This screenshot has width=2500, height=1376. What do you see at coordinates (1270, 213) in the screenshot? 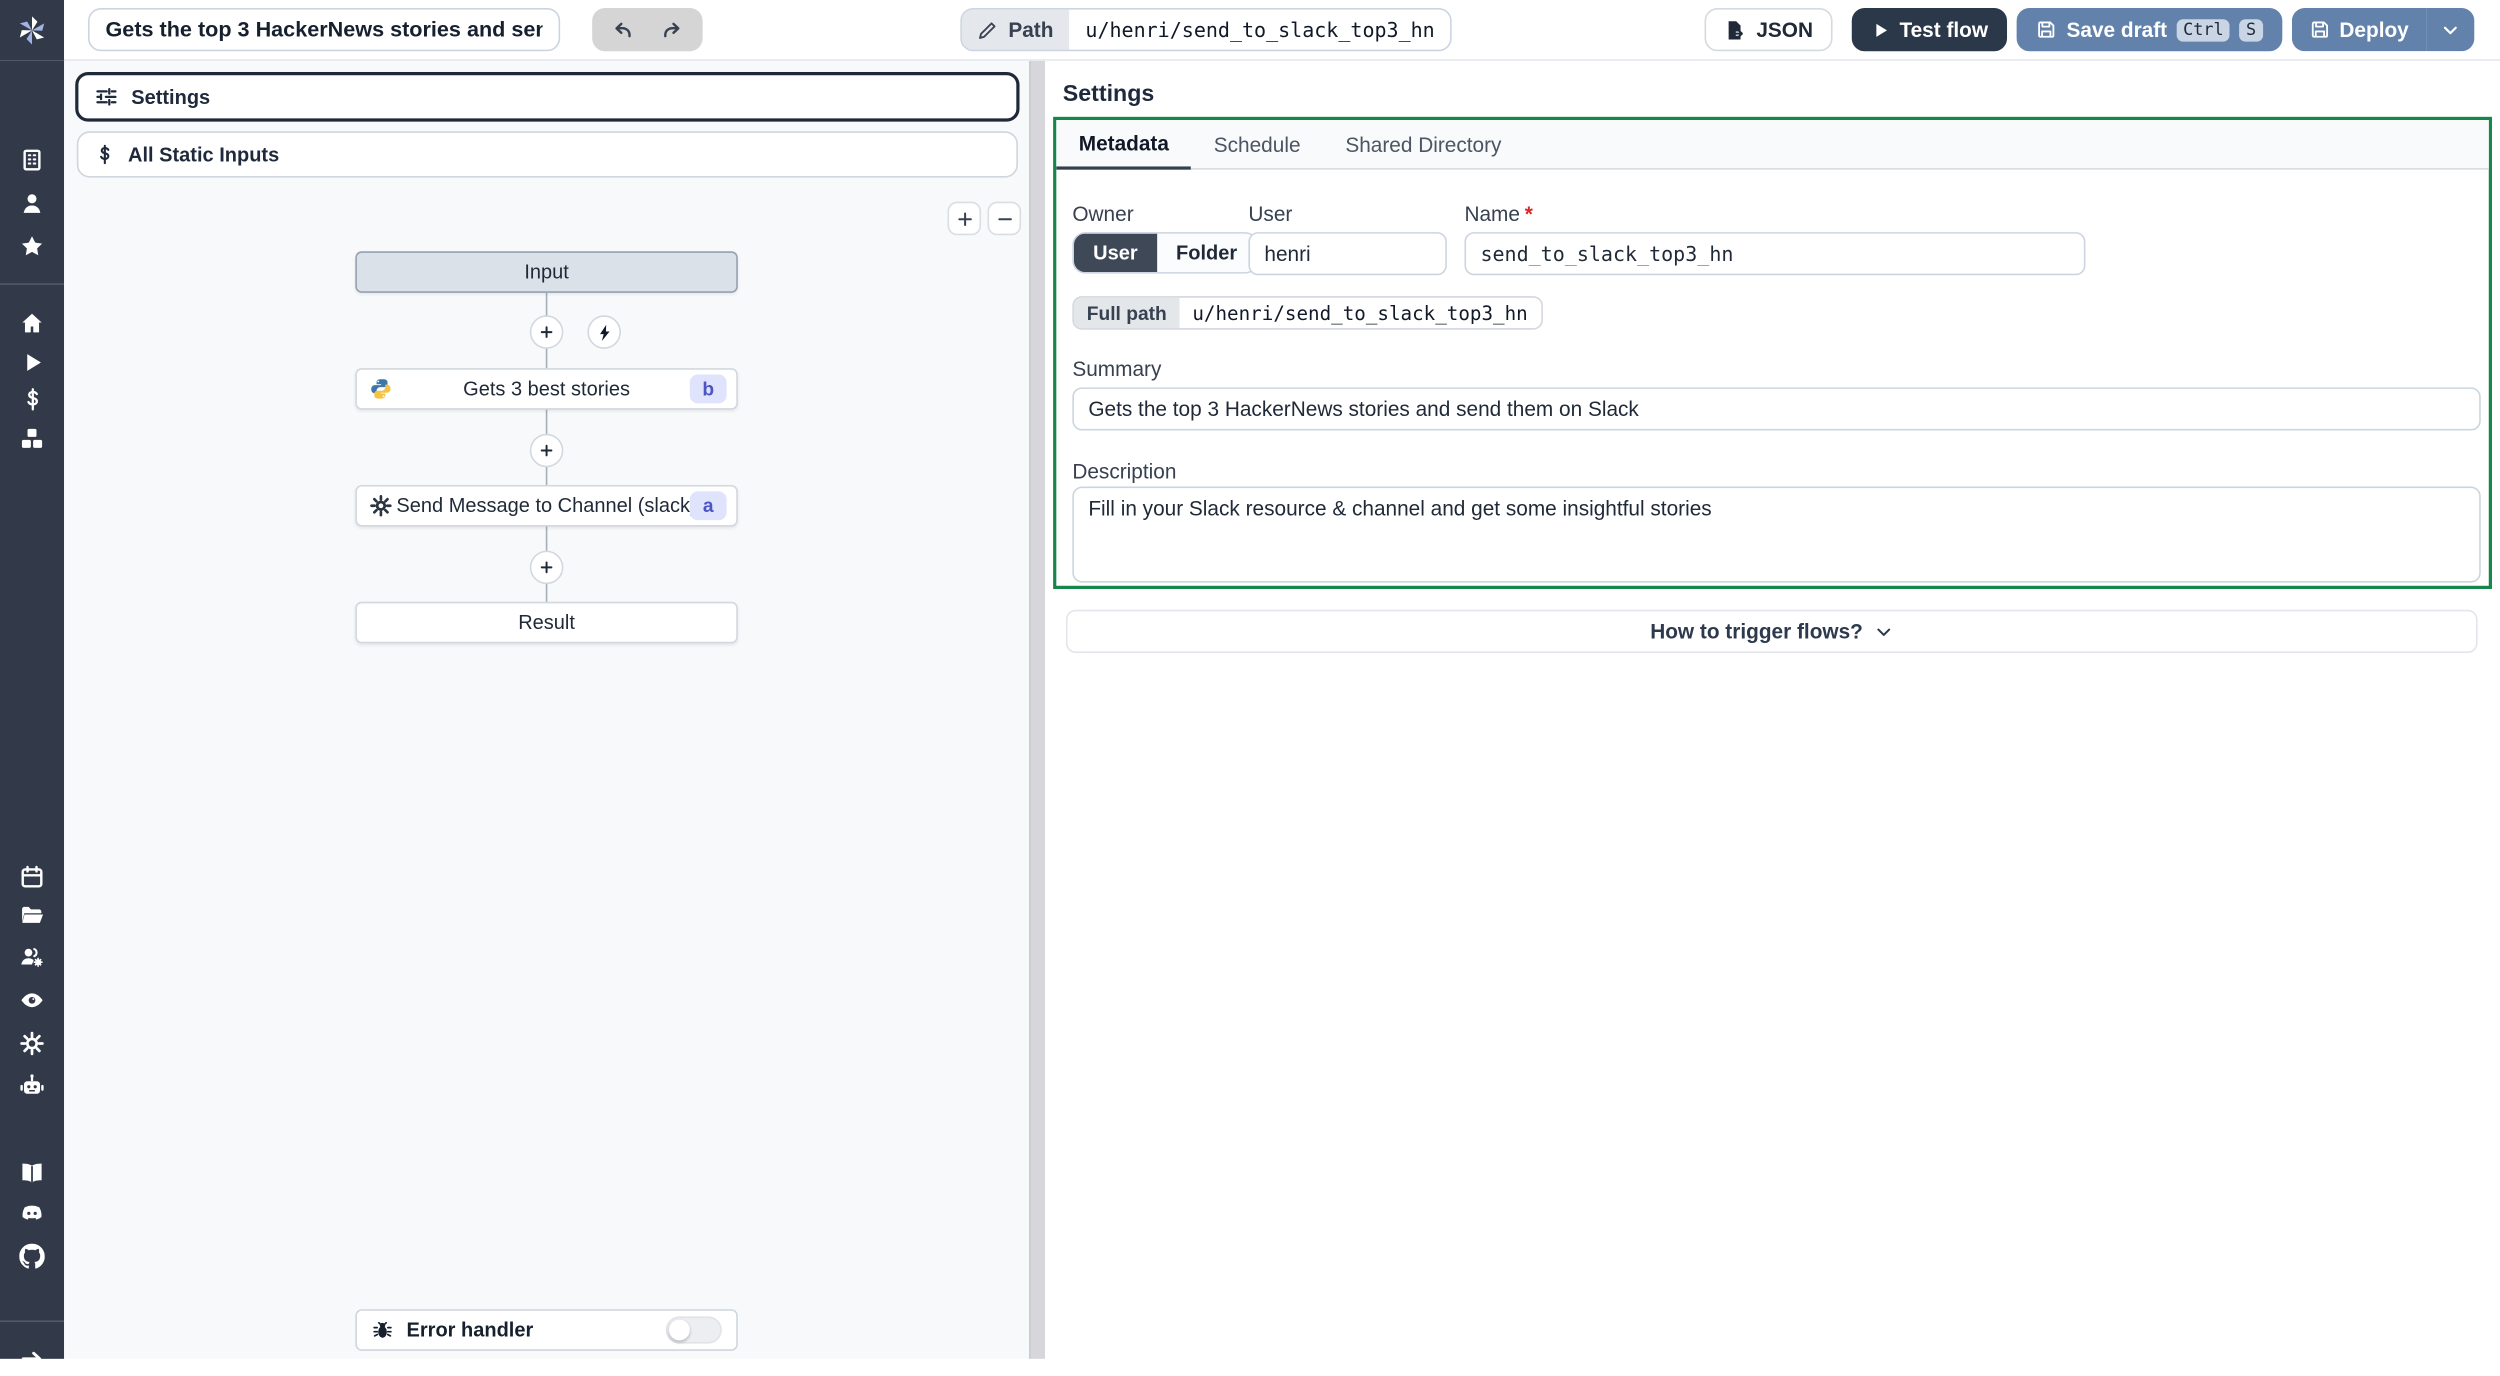
I see `user-label: User` at bounding box center [1270, 213].